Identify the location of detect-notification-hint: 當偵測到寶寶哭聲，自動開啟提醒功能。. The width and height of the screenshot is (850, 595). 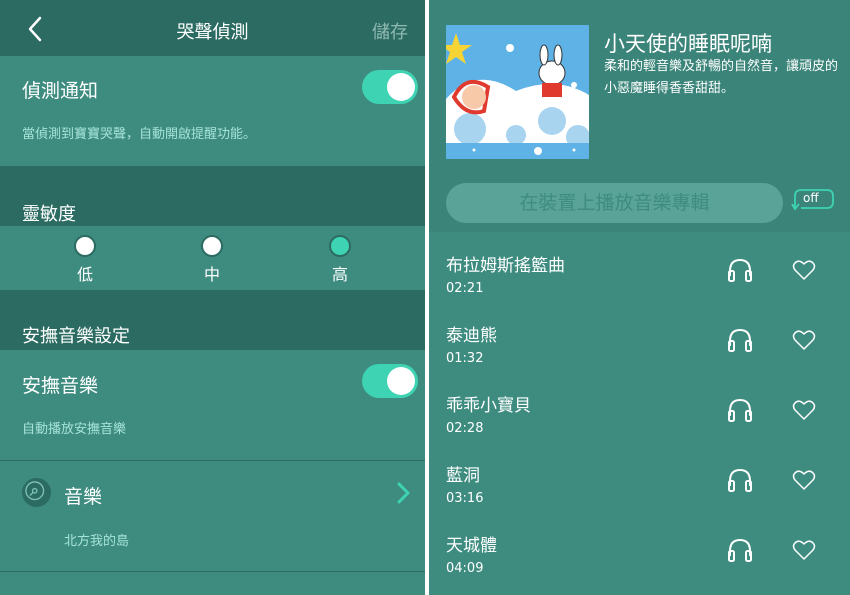
(139, 134).